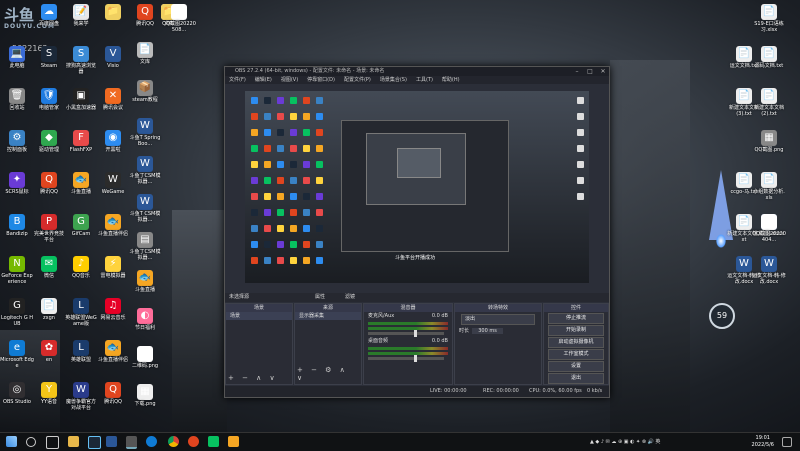 The width and height of the screenshot is (800, 451). I want to click on desktop-icon: 📝 我来学, so click(81, 25).